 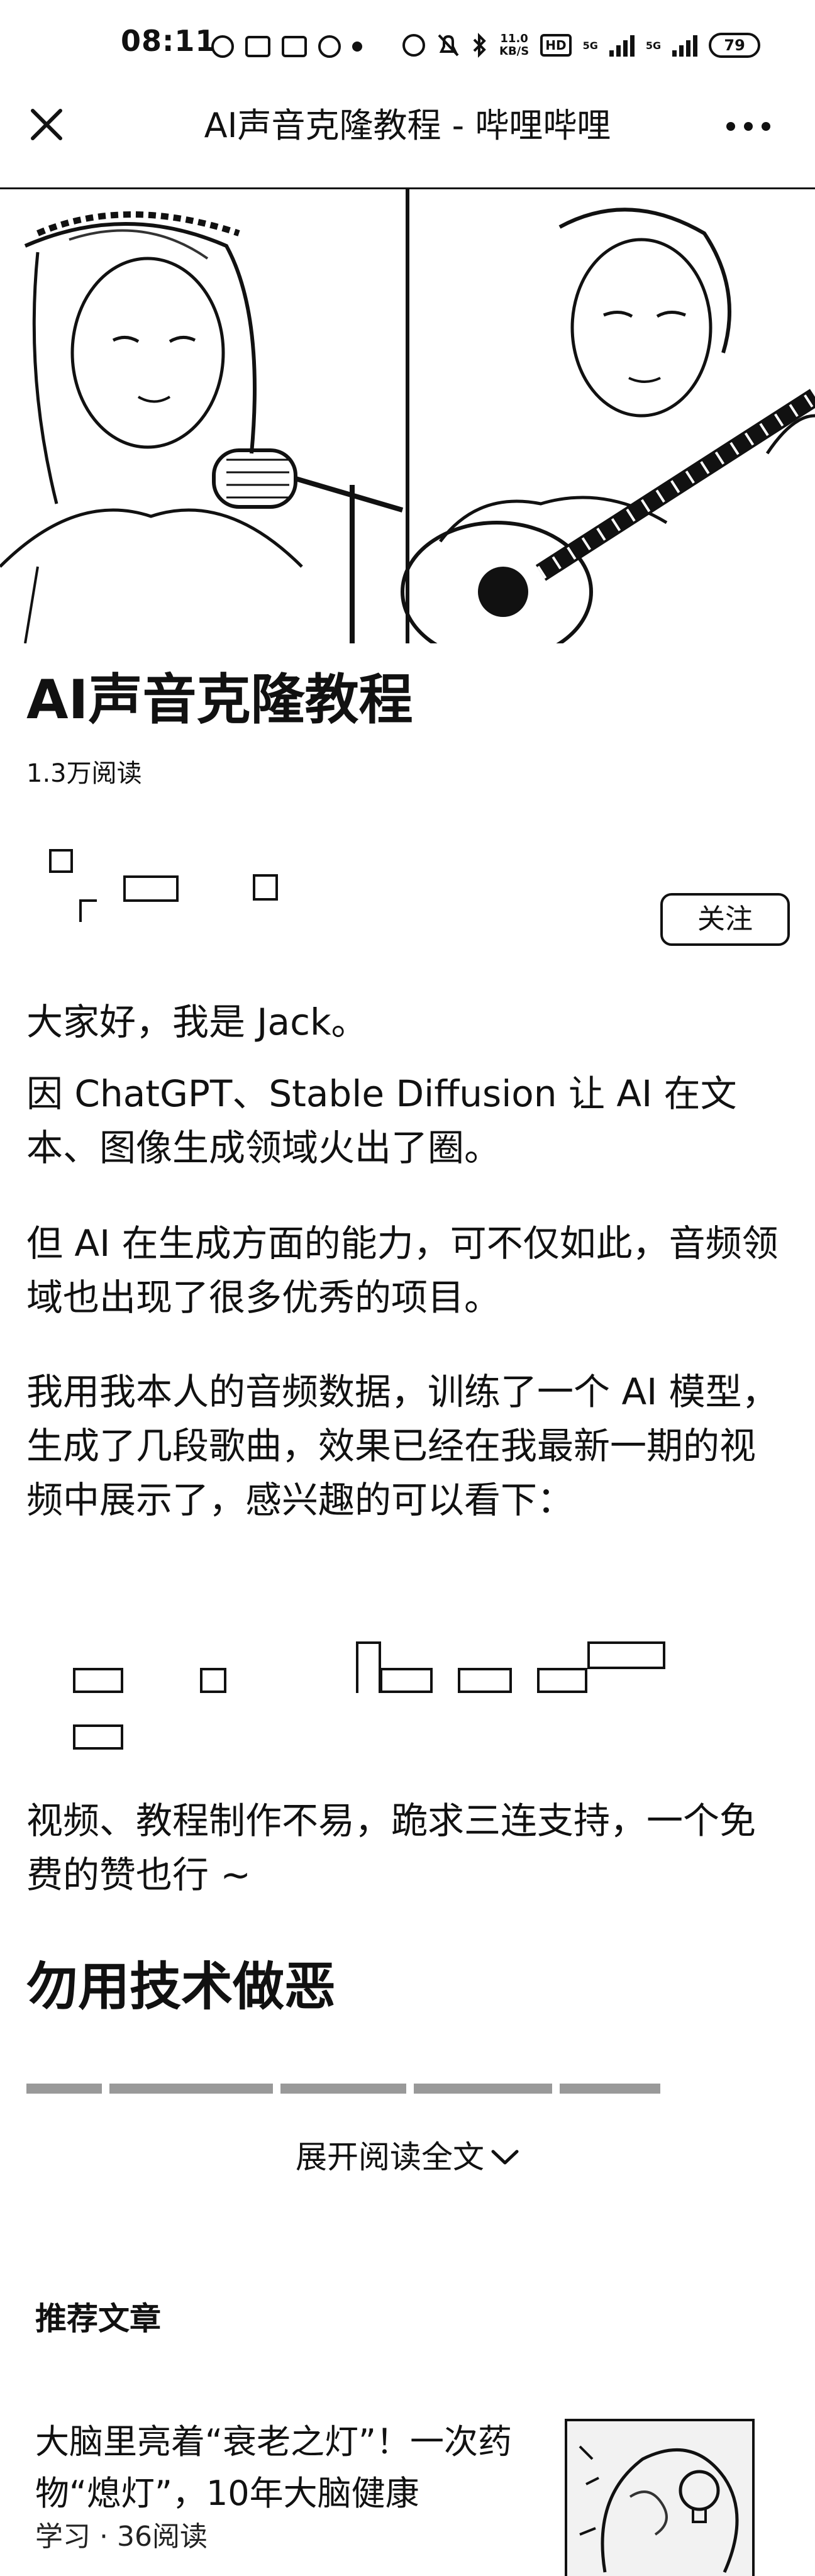 What do you see at coordinates (390, 2157) in the screenshot?
I see `expand-label: 展开阅读全文` at bounding box center [390, 2157].